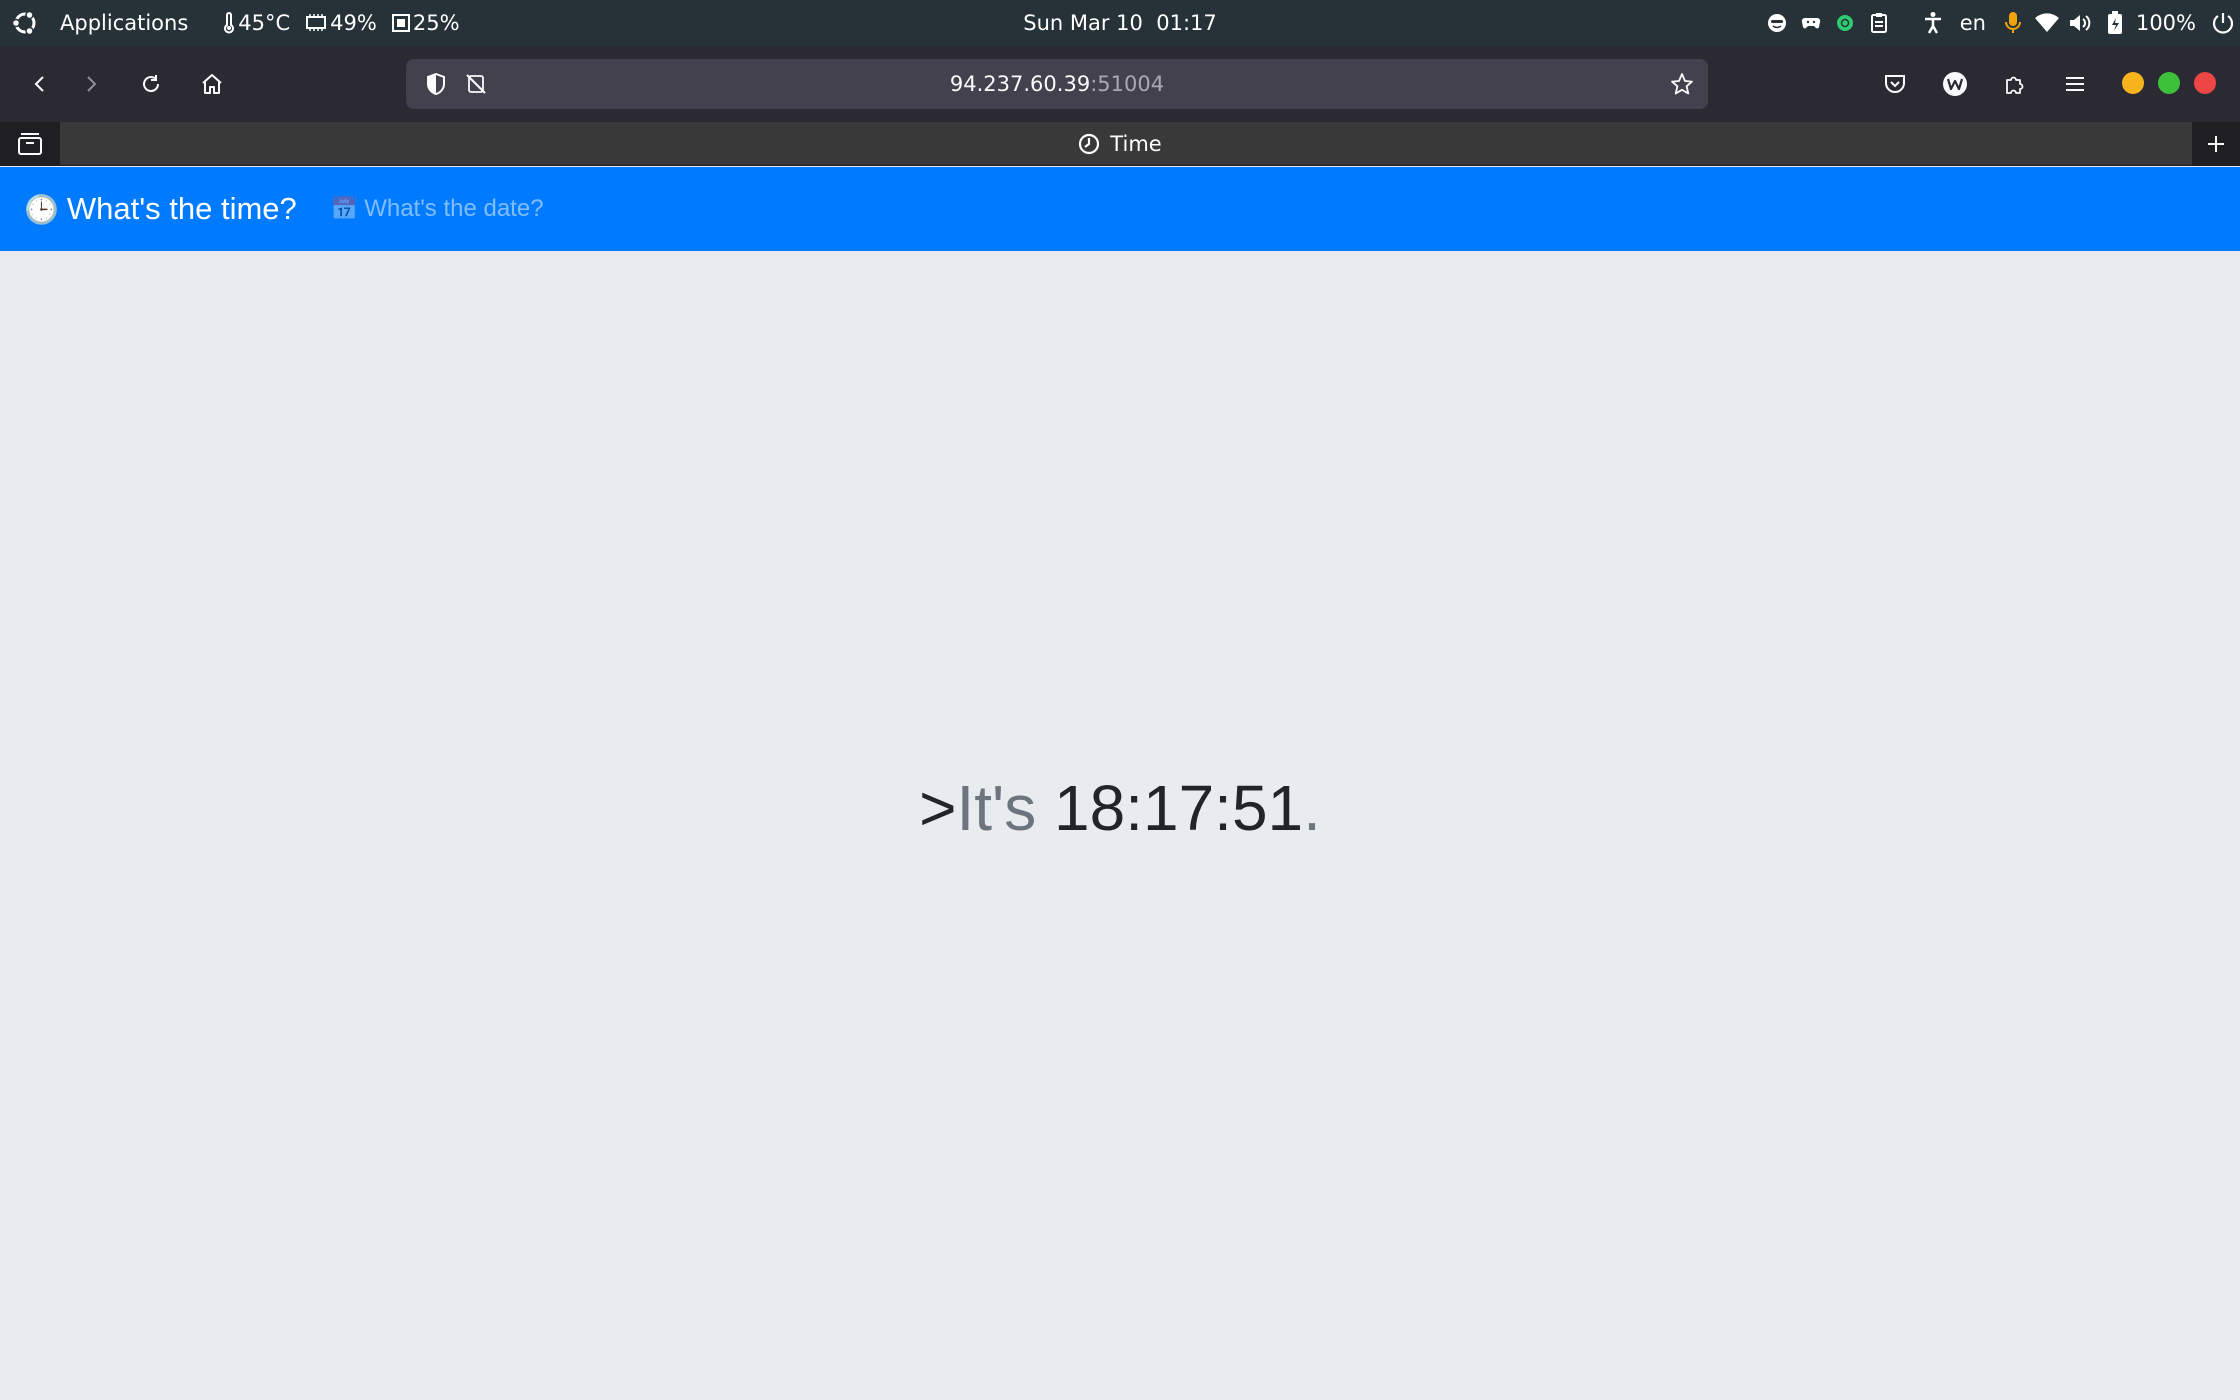 The height and width of the screenshot is (1400, 2240). I want to click on time-value: 18:17:51, so click(1179, 808).